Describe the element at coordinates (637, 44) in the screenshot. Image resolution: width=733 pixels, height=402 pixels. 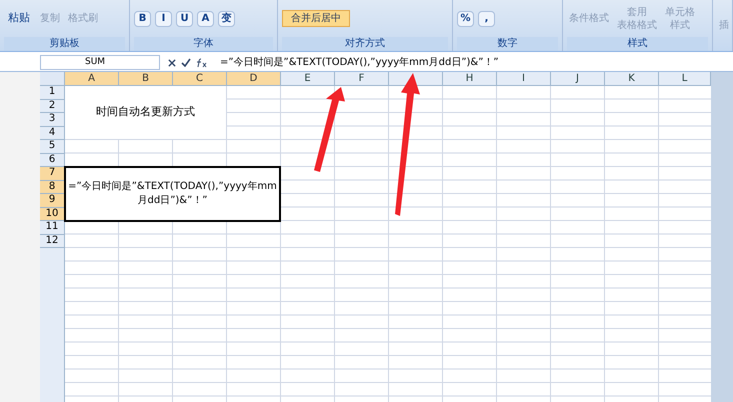
I see `group-label: 样式` at that location.